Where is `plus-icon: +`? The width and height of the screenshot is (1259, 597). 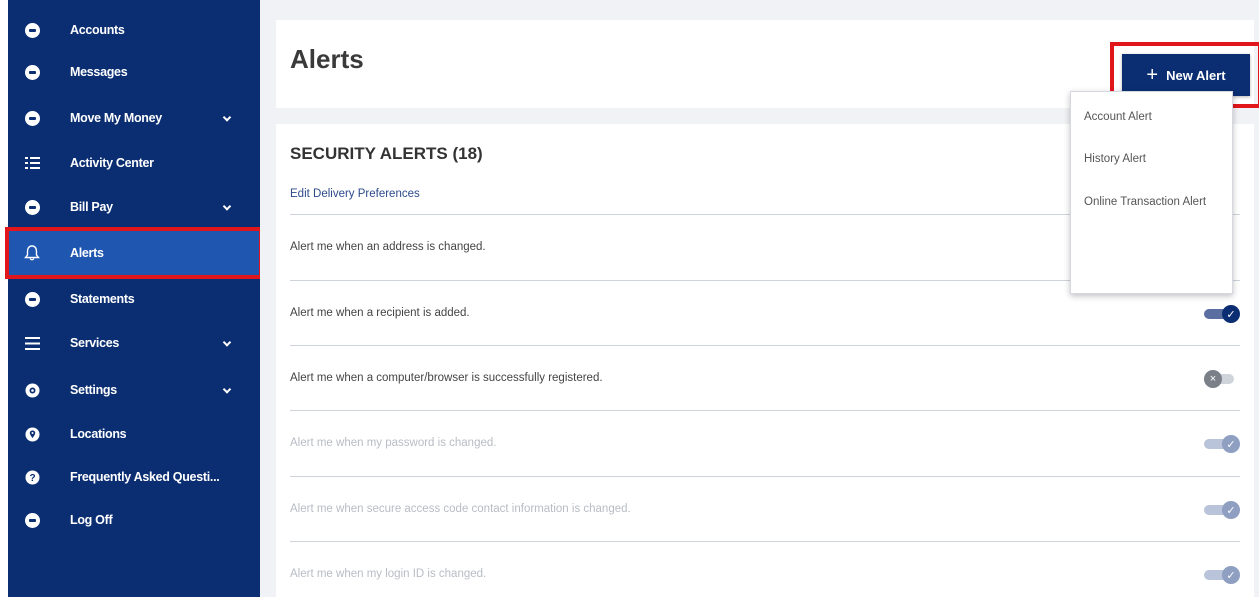
plus-icon: + is located at coordinates (1152, 75).